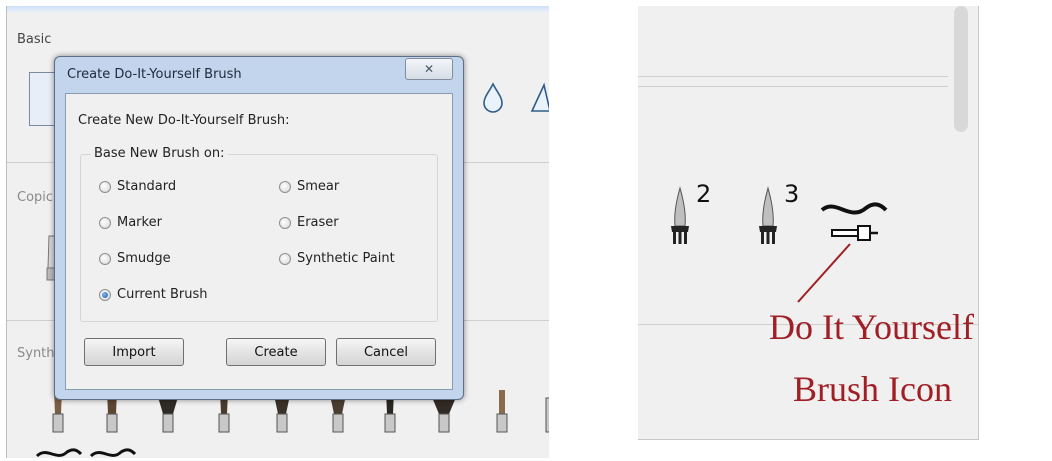 This screenshot has height=461, width=1052. I want to click on radio-label: Eraser, so click(318, 222).